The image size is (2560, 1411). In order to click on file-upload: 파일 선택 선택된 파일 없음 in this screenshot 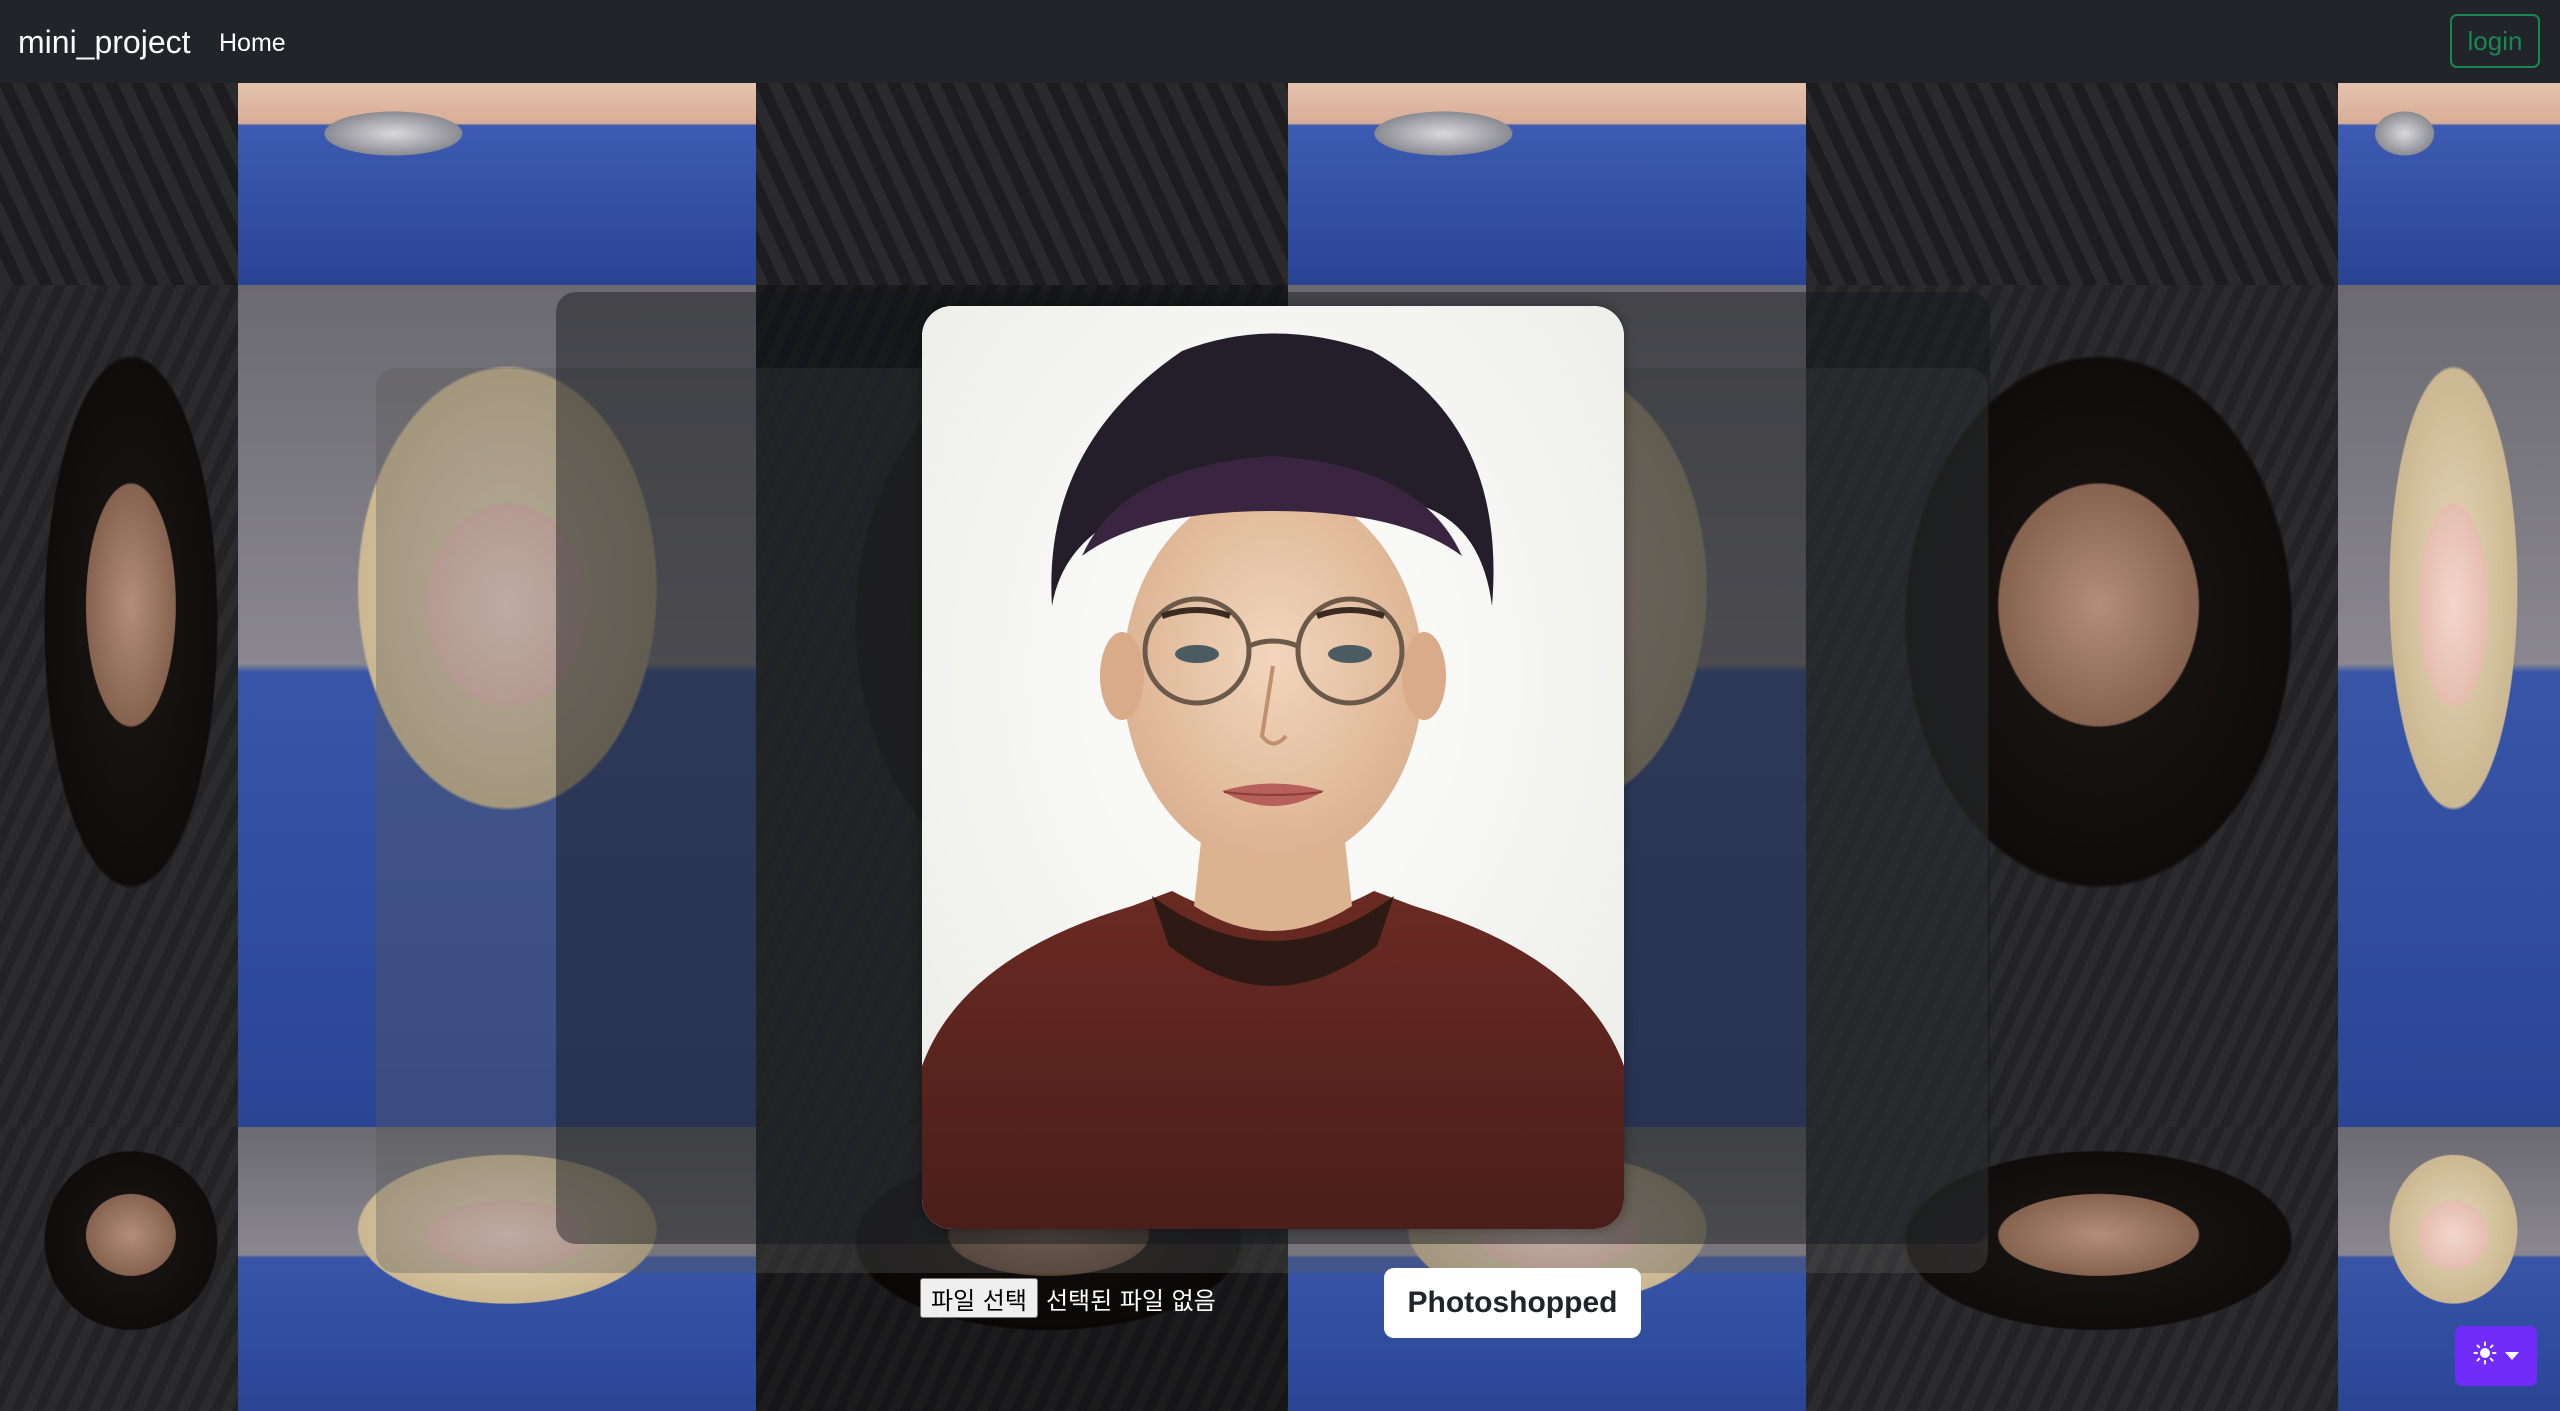, I will do `click(1068, 1298)`.